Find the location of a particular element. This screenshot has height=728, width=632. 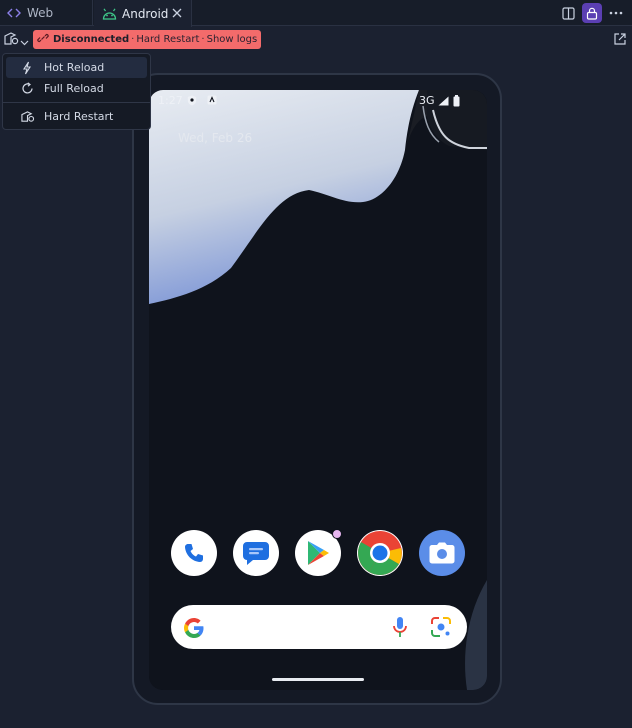

menu-item-hot-reload: Hot Reload is located at coordinates (76, 67).